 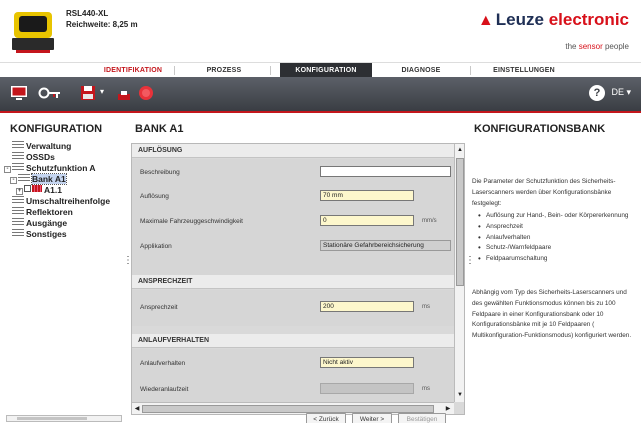 What do you see at coordinates (421, 70) in the screenshot?
I see `tab-diagnose: DIAGNOSE` at bounding box center [421, 70].